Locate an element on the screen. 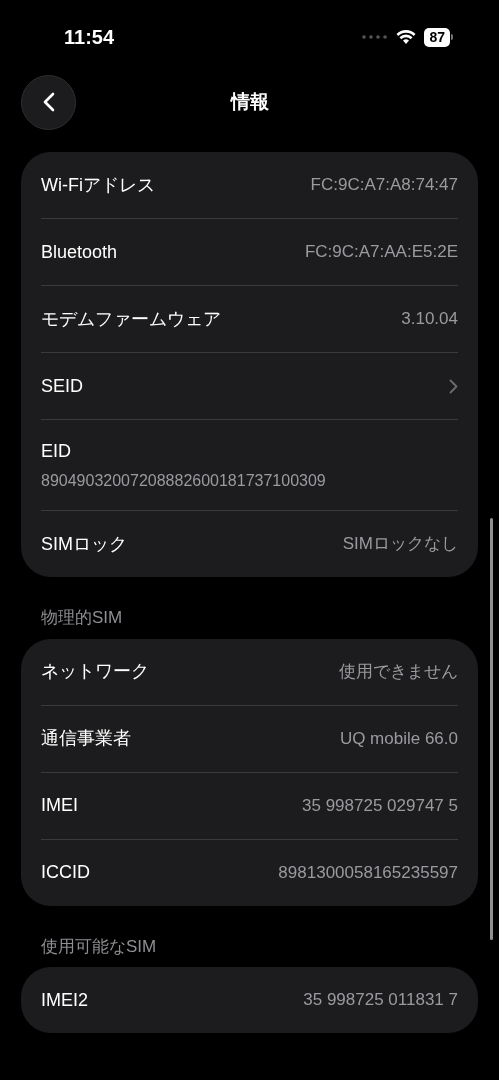 The height and width of the screenshot is (1080, 499). row-value: UQ mobile 66.0 is located at coordinates (398, 738).